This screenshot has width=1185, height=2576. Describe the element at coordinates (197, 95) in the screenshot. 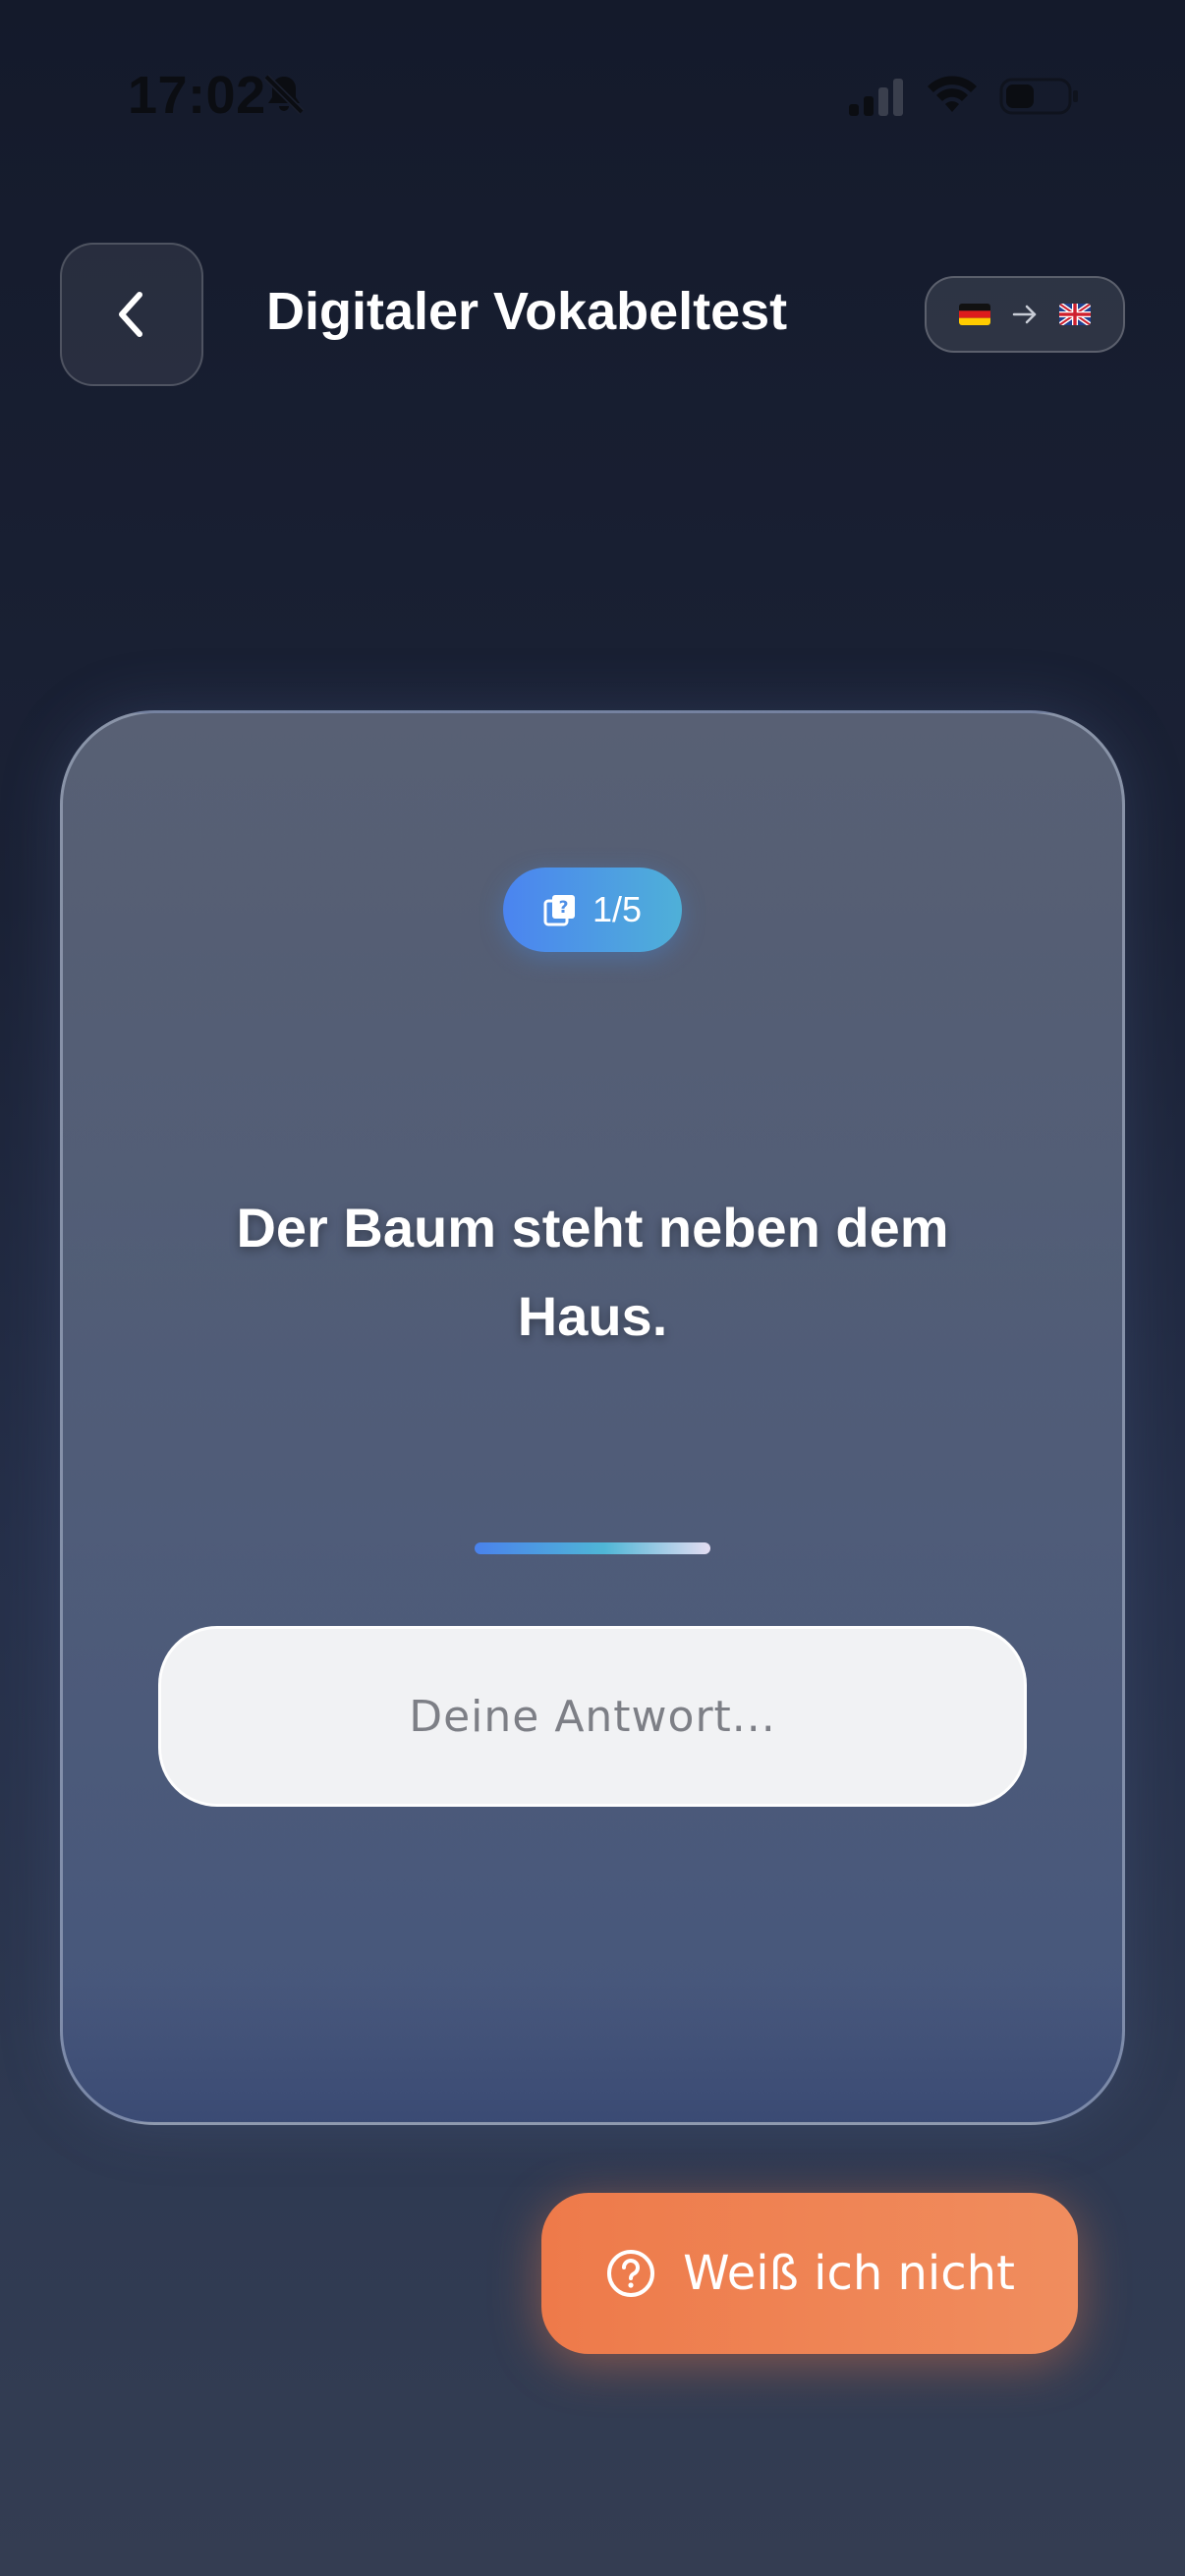

I see `status-time: 17:02` at that location.